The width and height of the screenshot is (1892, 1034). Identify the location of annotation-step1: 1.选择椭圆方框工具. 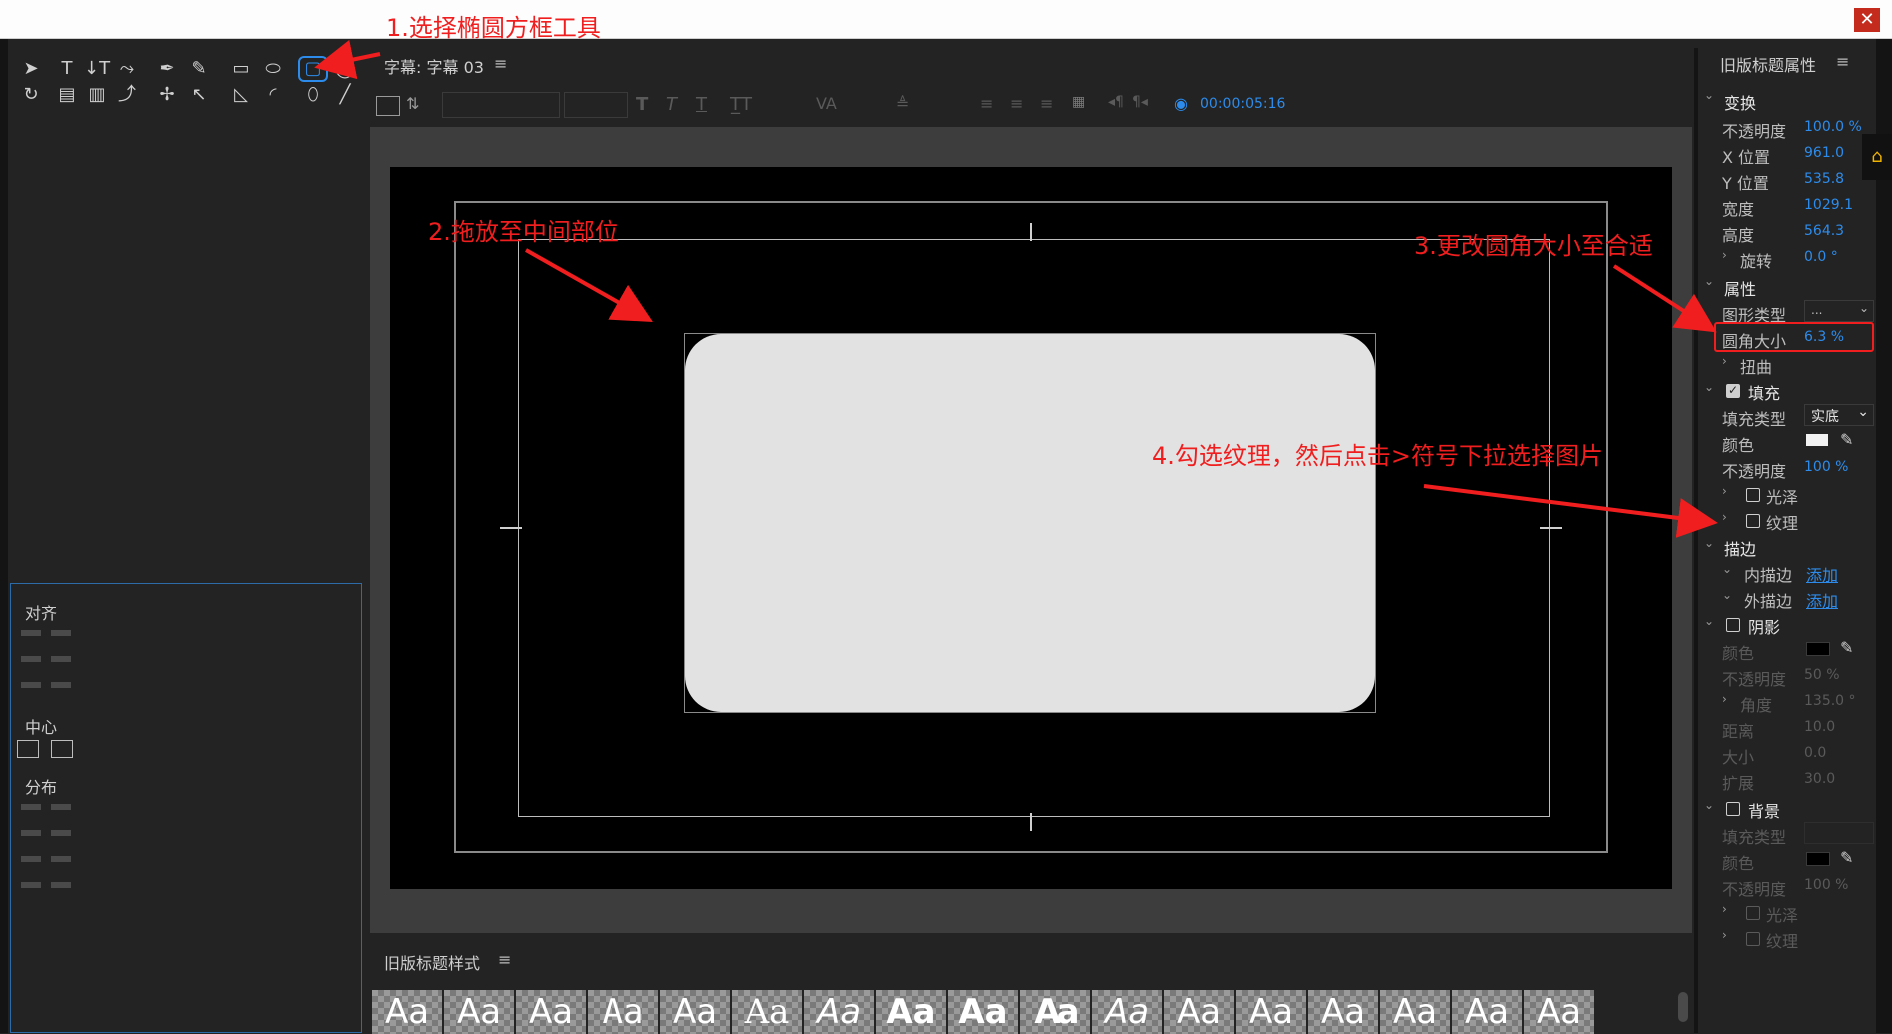
(493, 28).